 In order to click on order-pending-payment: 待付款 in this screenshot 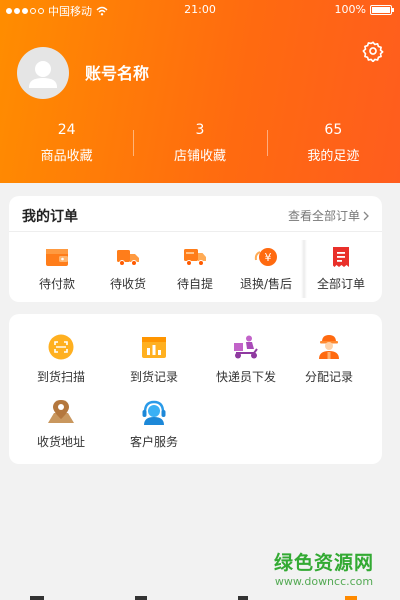, I will do `click(57, 269)`.